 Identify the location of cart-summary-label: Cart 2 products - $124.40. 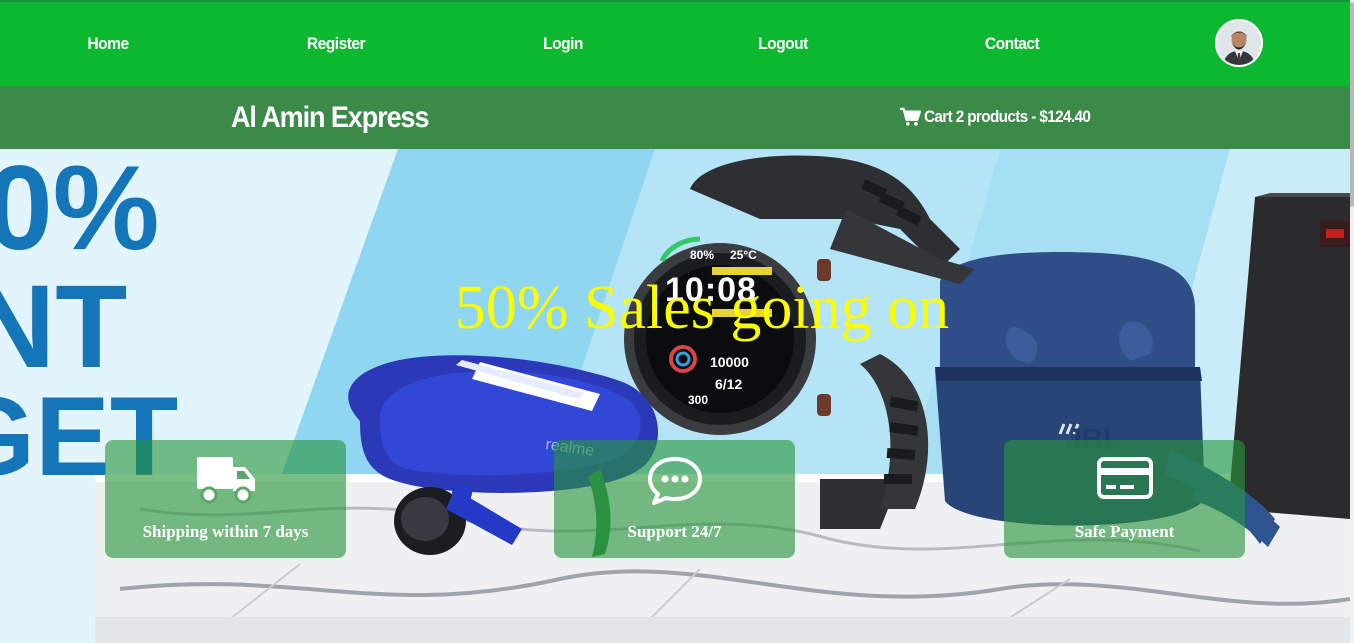
(1007, 116).